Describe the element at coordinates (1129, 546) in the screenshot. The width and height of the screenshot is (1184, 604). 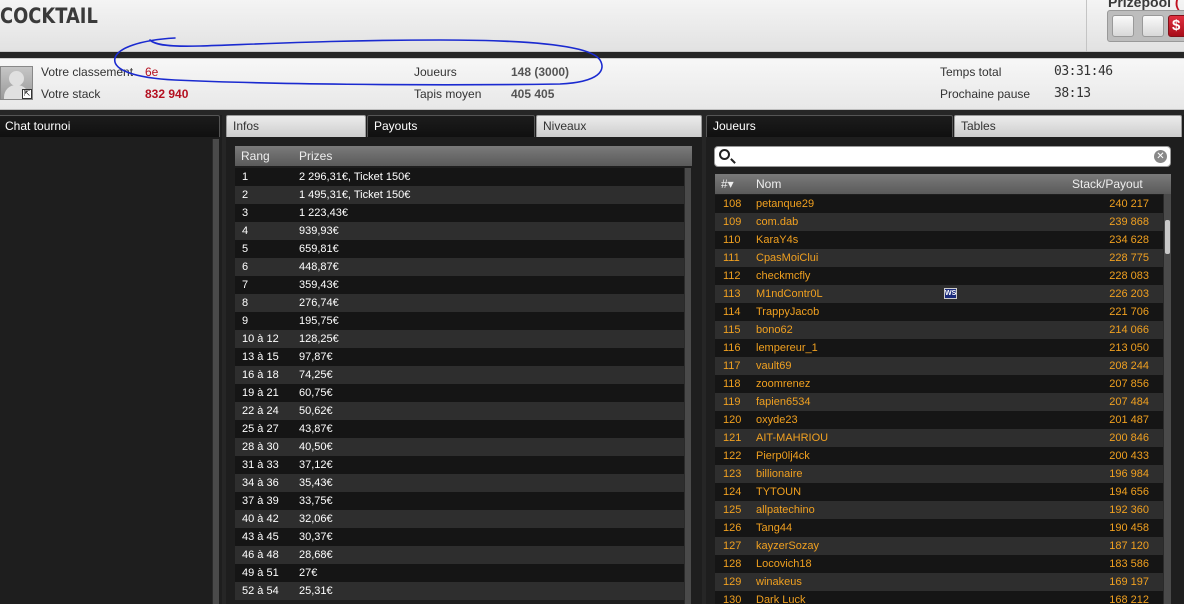
I see `player-stack: 187 120` at that location.